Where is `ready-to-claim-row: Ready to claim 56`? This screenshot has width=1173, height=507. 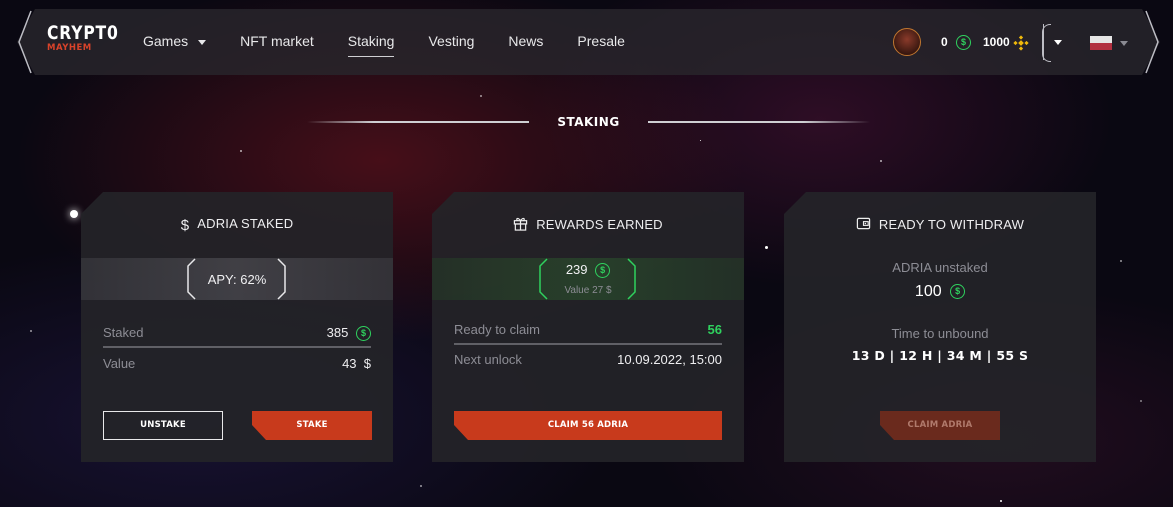 ready-to-claim-row: Ready to claim 56 is located at coordinates (588, 329).